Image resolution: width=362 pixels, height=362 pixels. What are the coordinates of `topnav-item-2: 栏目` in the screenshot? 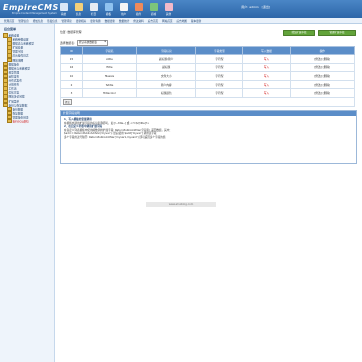 It's located at (93, 9).